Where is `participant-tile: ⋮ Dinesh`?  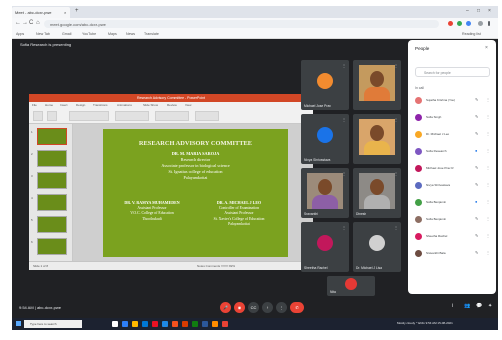
participant-tile: ⋮ Dinesh is located at coordinates (377, 193).